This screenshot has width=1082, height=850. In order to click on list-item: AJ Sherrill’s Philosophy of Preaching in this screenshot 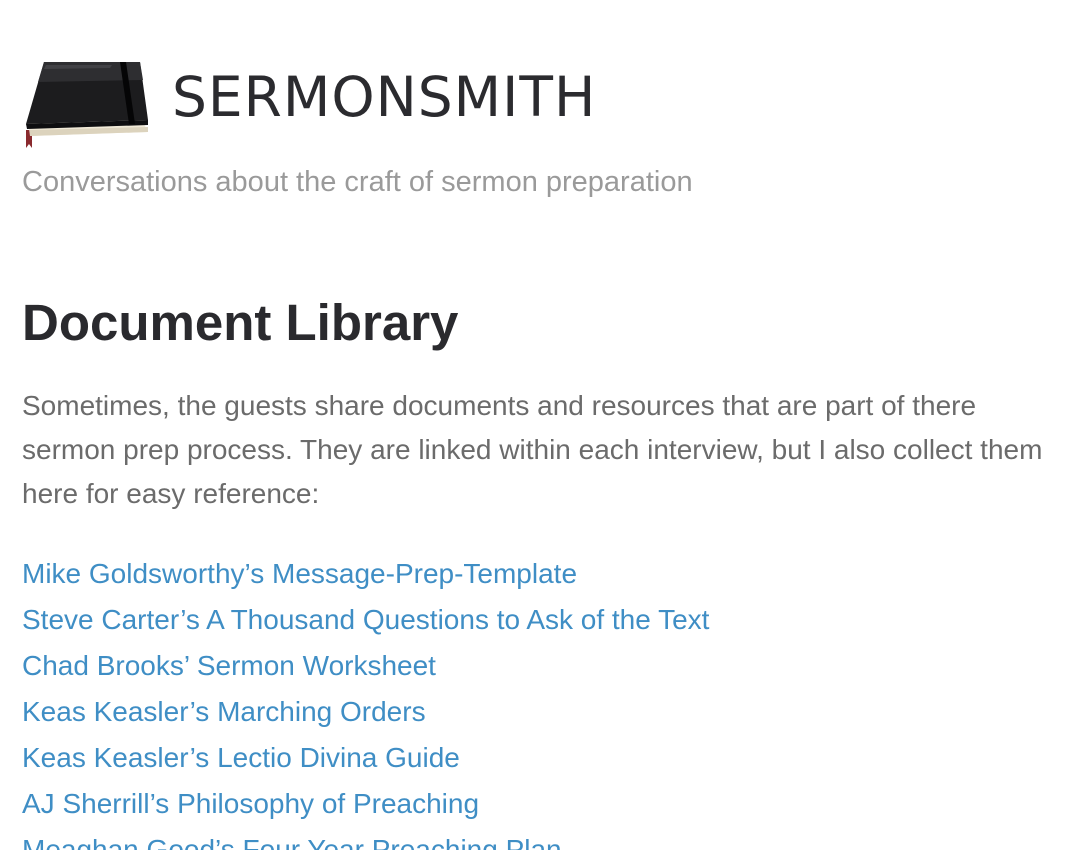, I will do `click(365, 804)`.